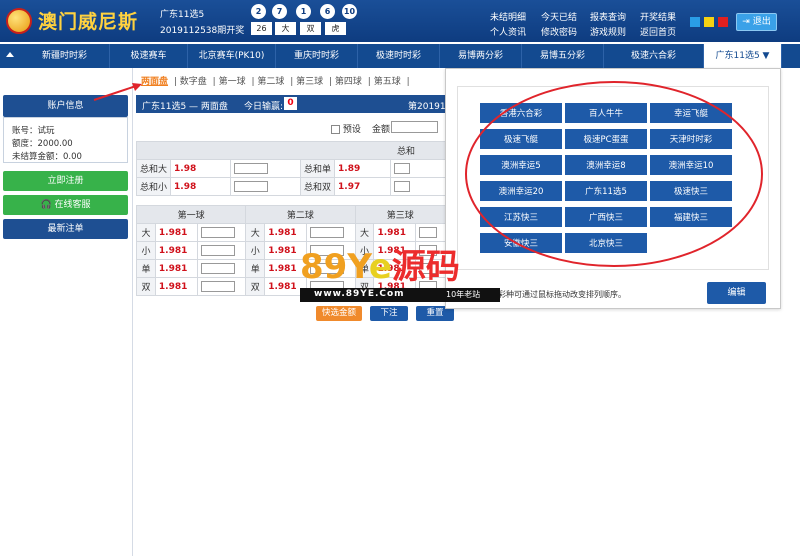 This screenshot has height=556, width=800. What do you see at coordinates (608, 16) in the screenshot?
I see `link-reports: 报表查询` at bounding box center [608, 16].